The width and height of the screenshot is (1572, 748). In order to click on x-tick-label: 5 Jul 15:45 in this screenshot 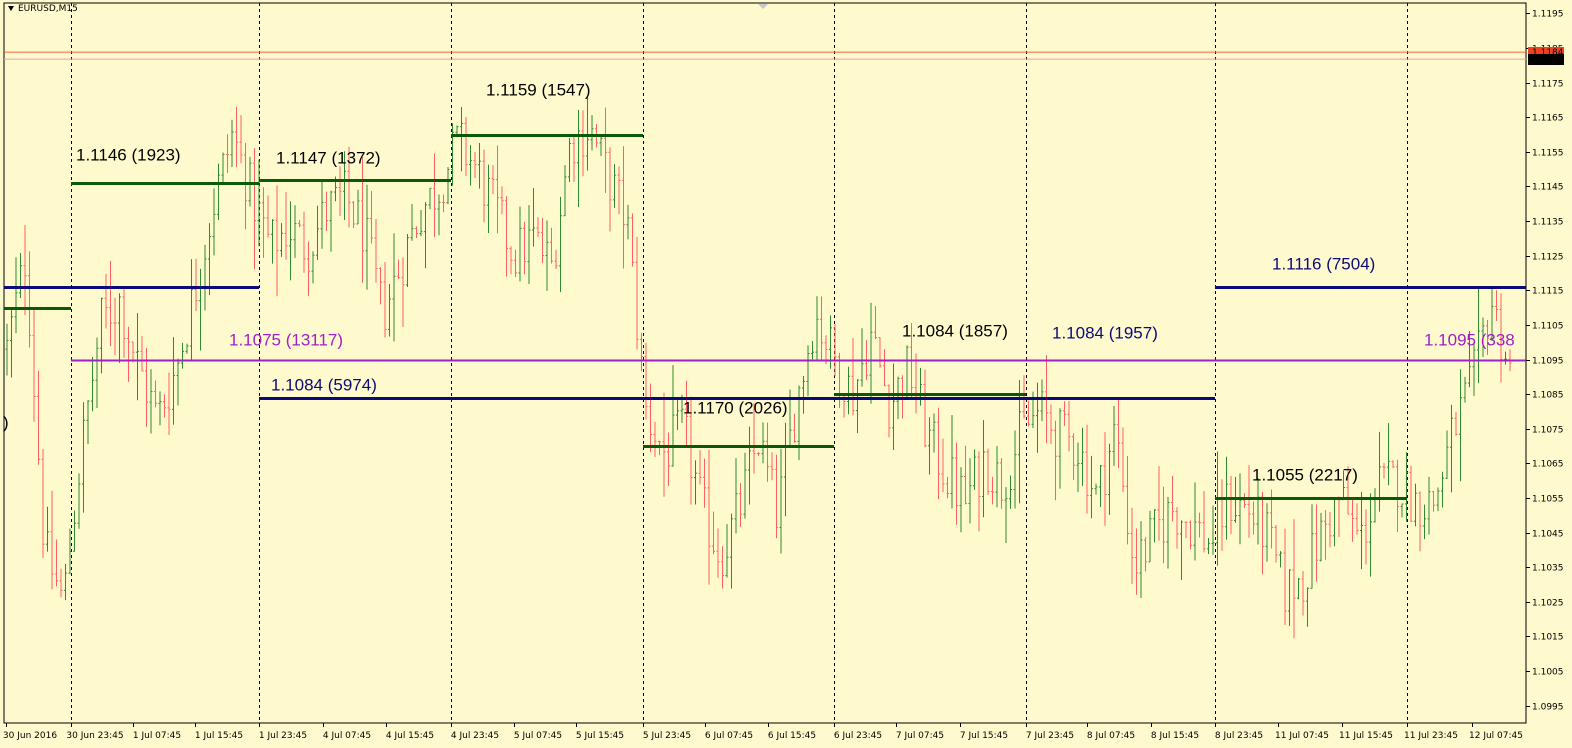, I will do `click(600, 736)`.